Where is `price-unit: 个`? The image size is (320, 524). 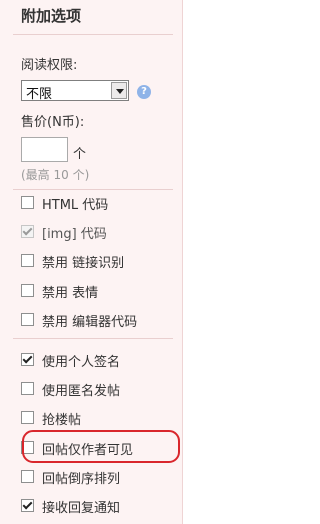 price-unit: 个 is located at coordinates (80, 154).